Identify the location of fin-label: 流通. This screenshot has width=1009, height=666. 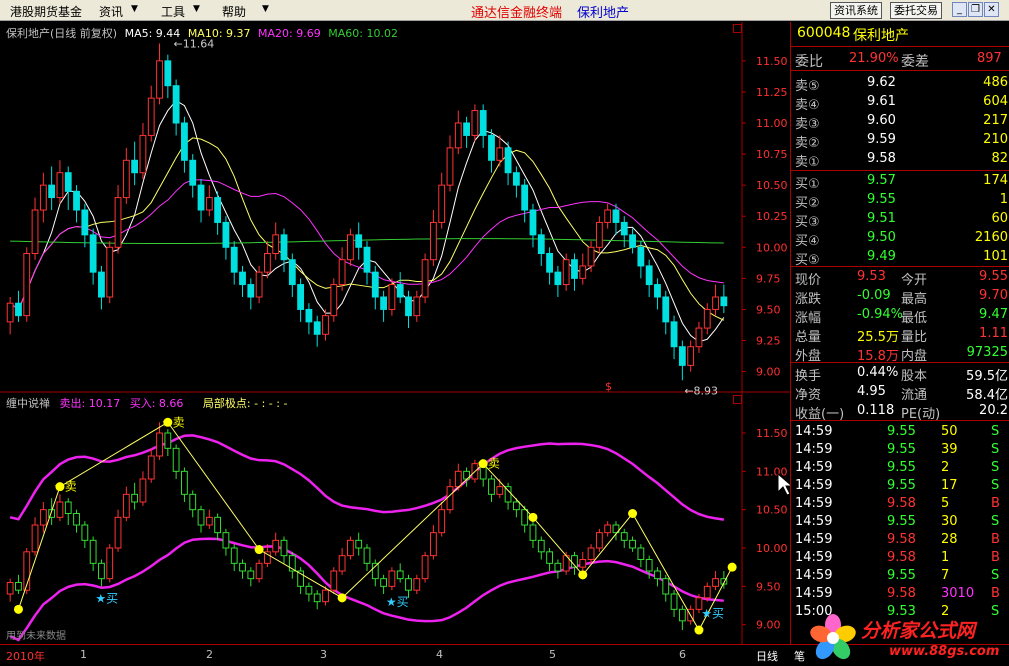
(914, 395).